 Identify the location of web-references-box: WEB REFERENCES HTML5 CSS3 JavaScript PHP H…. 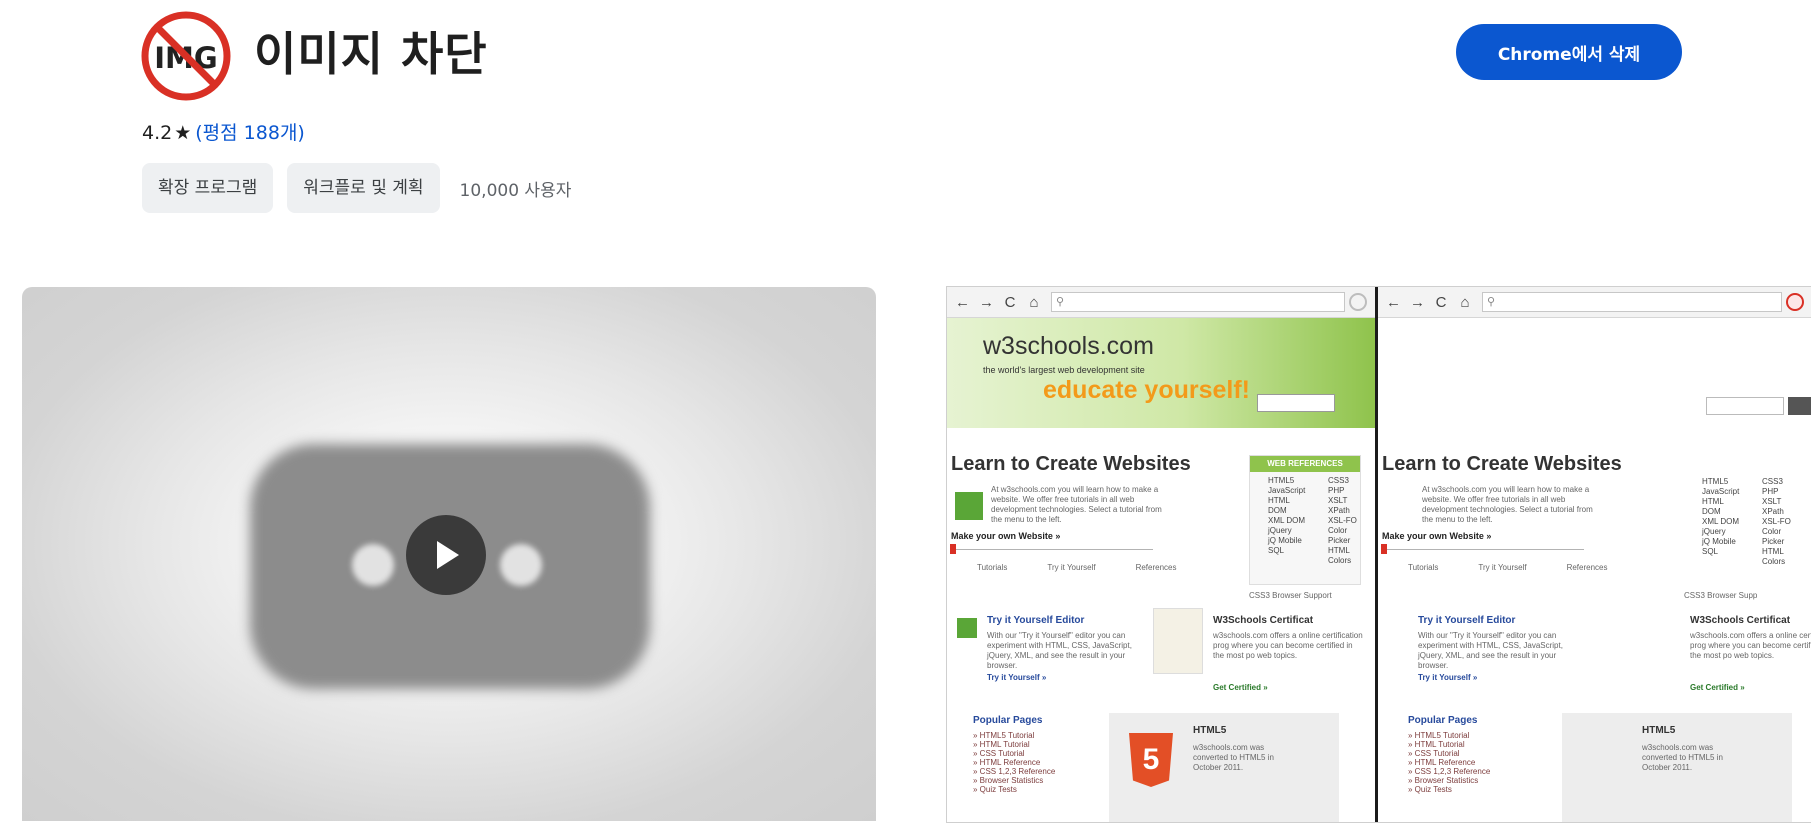
(1305, 520).